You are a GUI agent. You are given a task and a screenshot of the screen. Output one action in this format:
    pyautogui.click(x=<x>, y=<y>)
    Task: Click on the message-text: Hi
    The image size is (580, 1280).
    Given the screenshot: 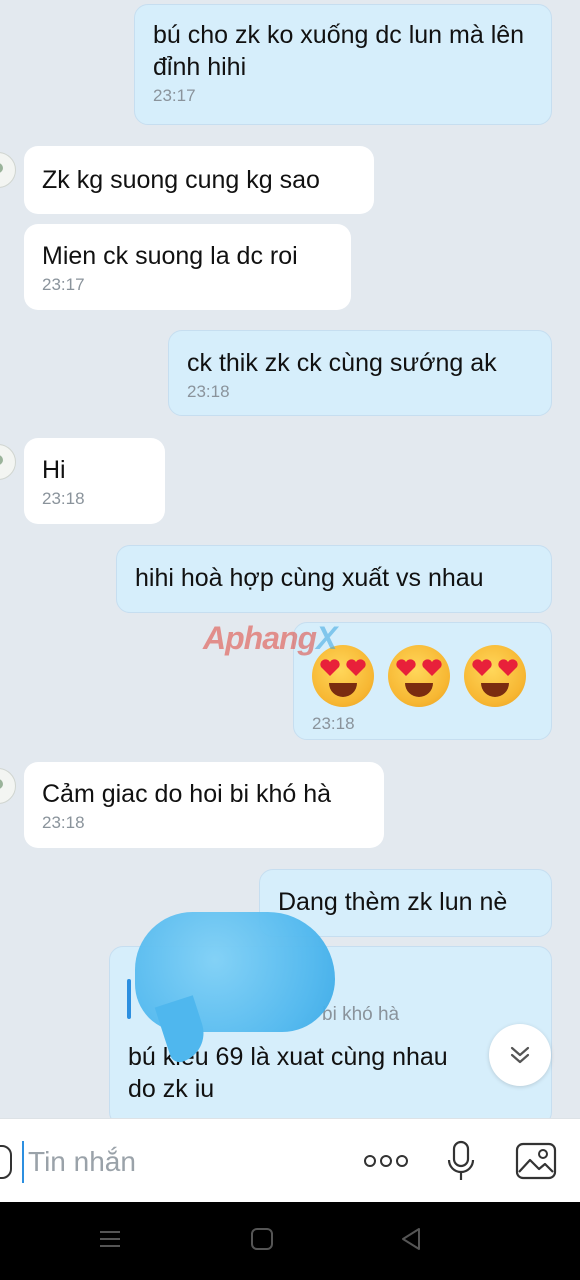 What is the action you would take?
    pyautogui.click(x=54, y=470)
    